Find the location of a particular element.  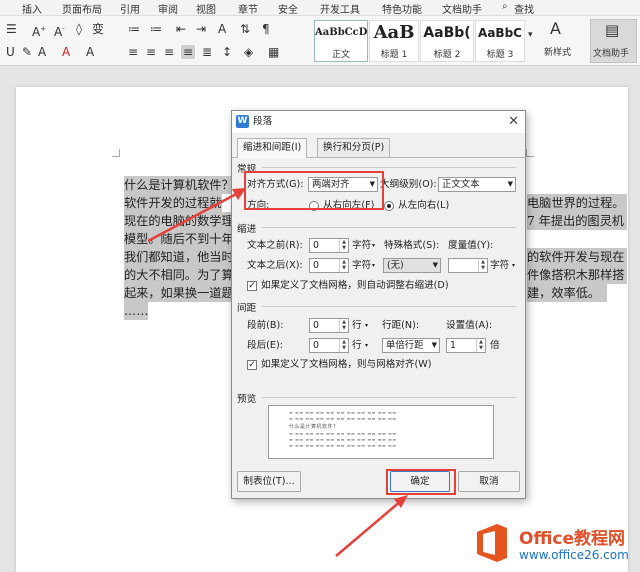

brand-watermark: Office教程网 www.office26.com is located at coordinates (552, 544).